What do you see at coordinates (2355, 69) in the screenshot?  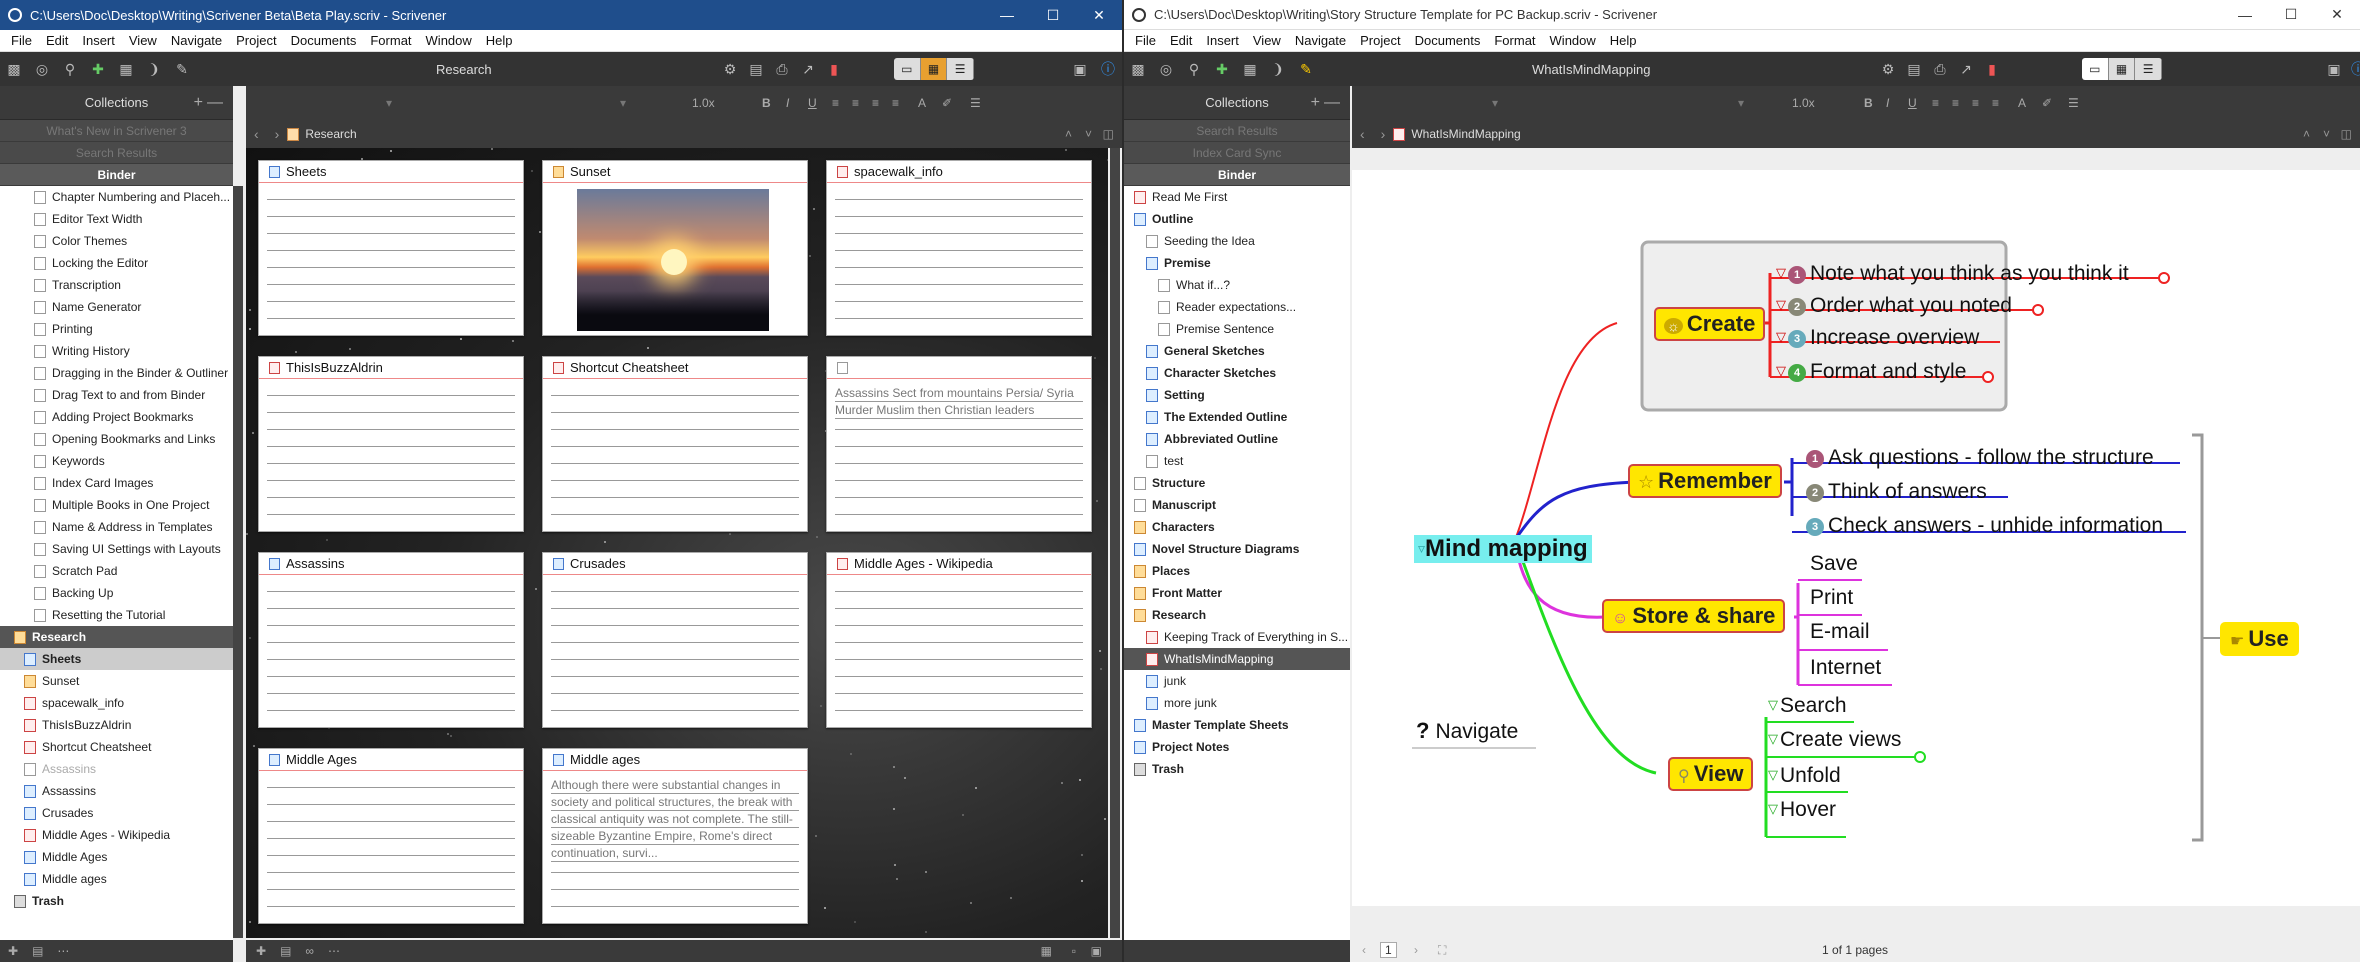 I see `info-icon-2: ⓘ` at bounding box center [2355, 69].